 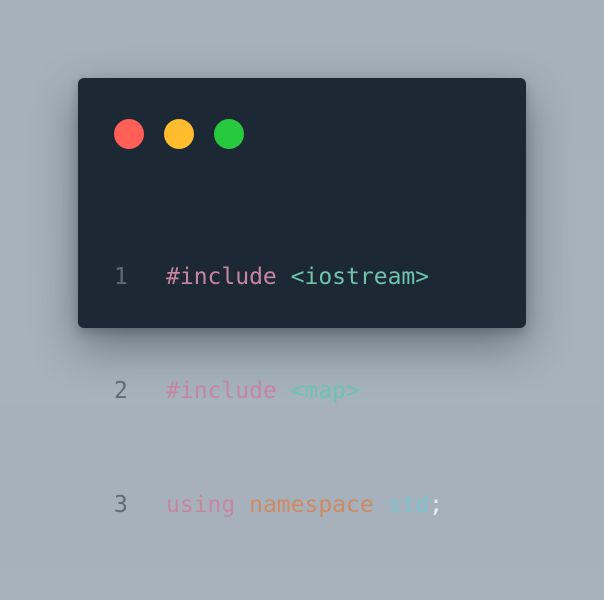 I want to click on code-line: 3 using namespace std;, so click(x=278, y=505).